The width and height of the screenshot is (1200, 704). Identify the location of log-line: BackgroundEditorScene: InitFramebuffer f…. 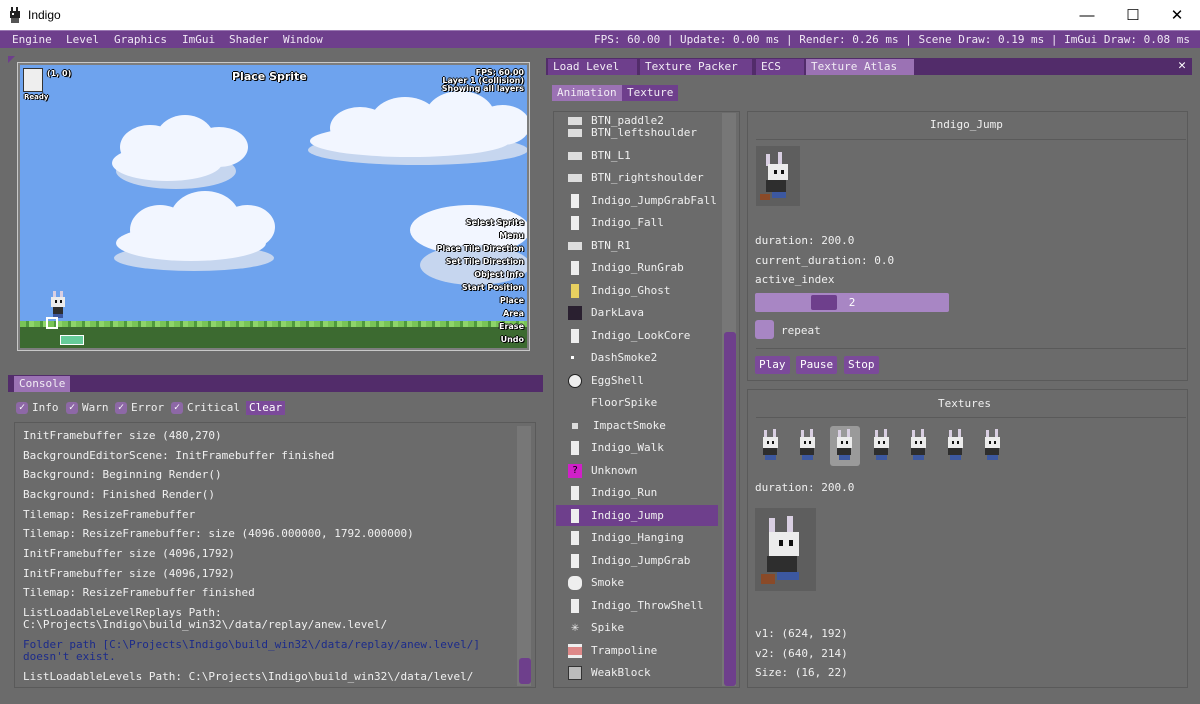
(179, 455).